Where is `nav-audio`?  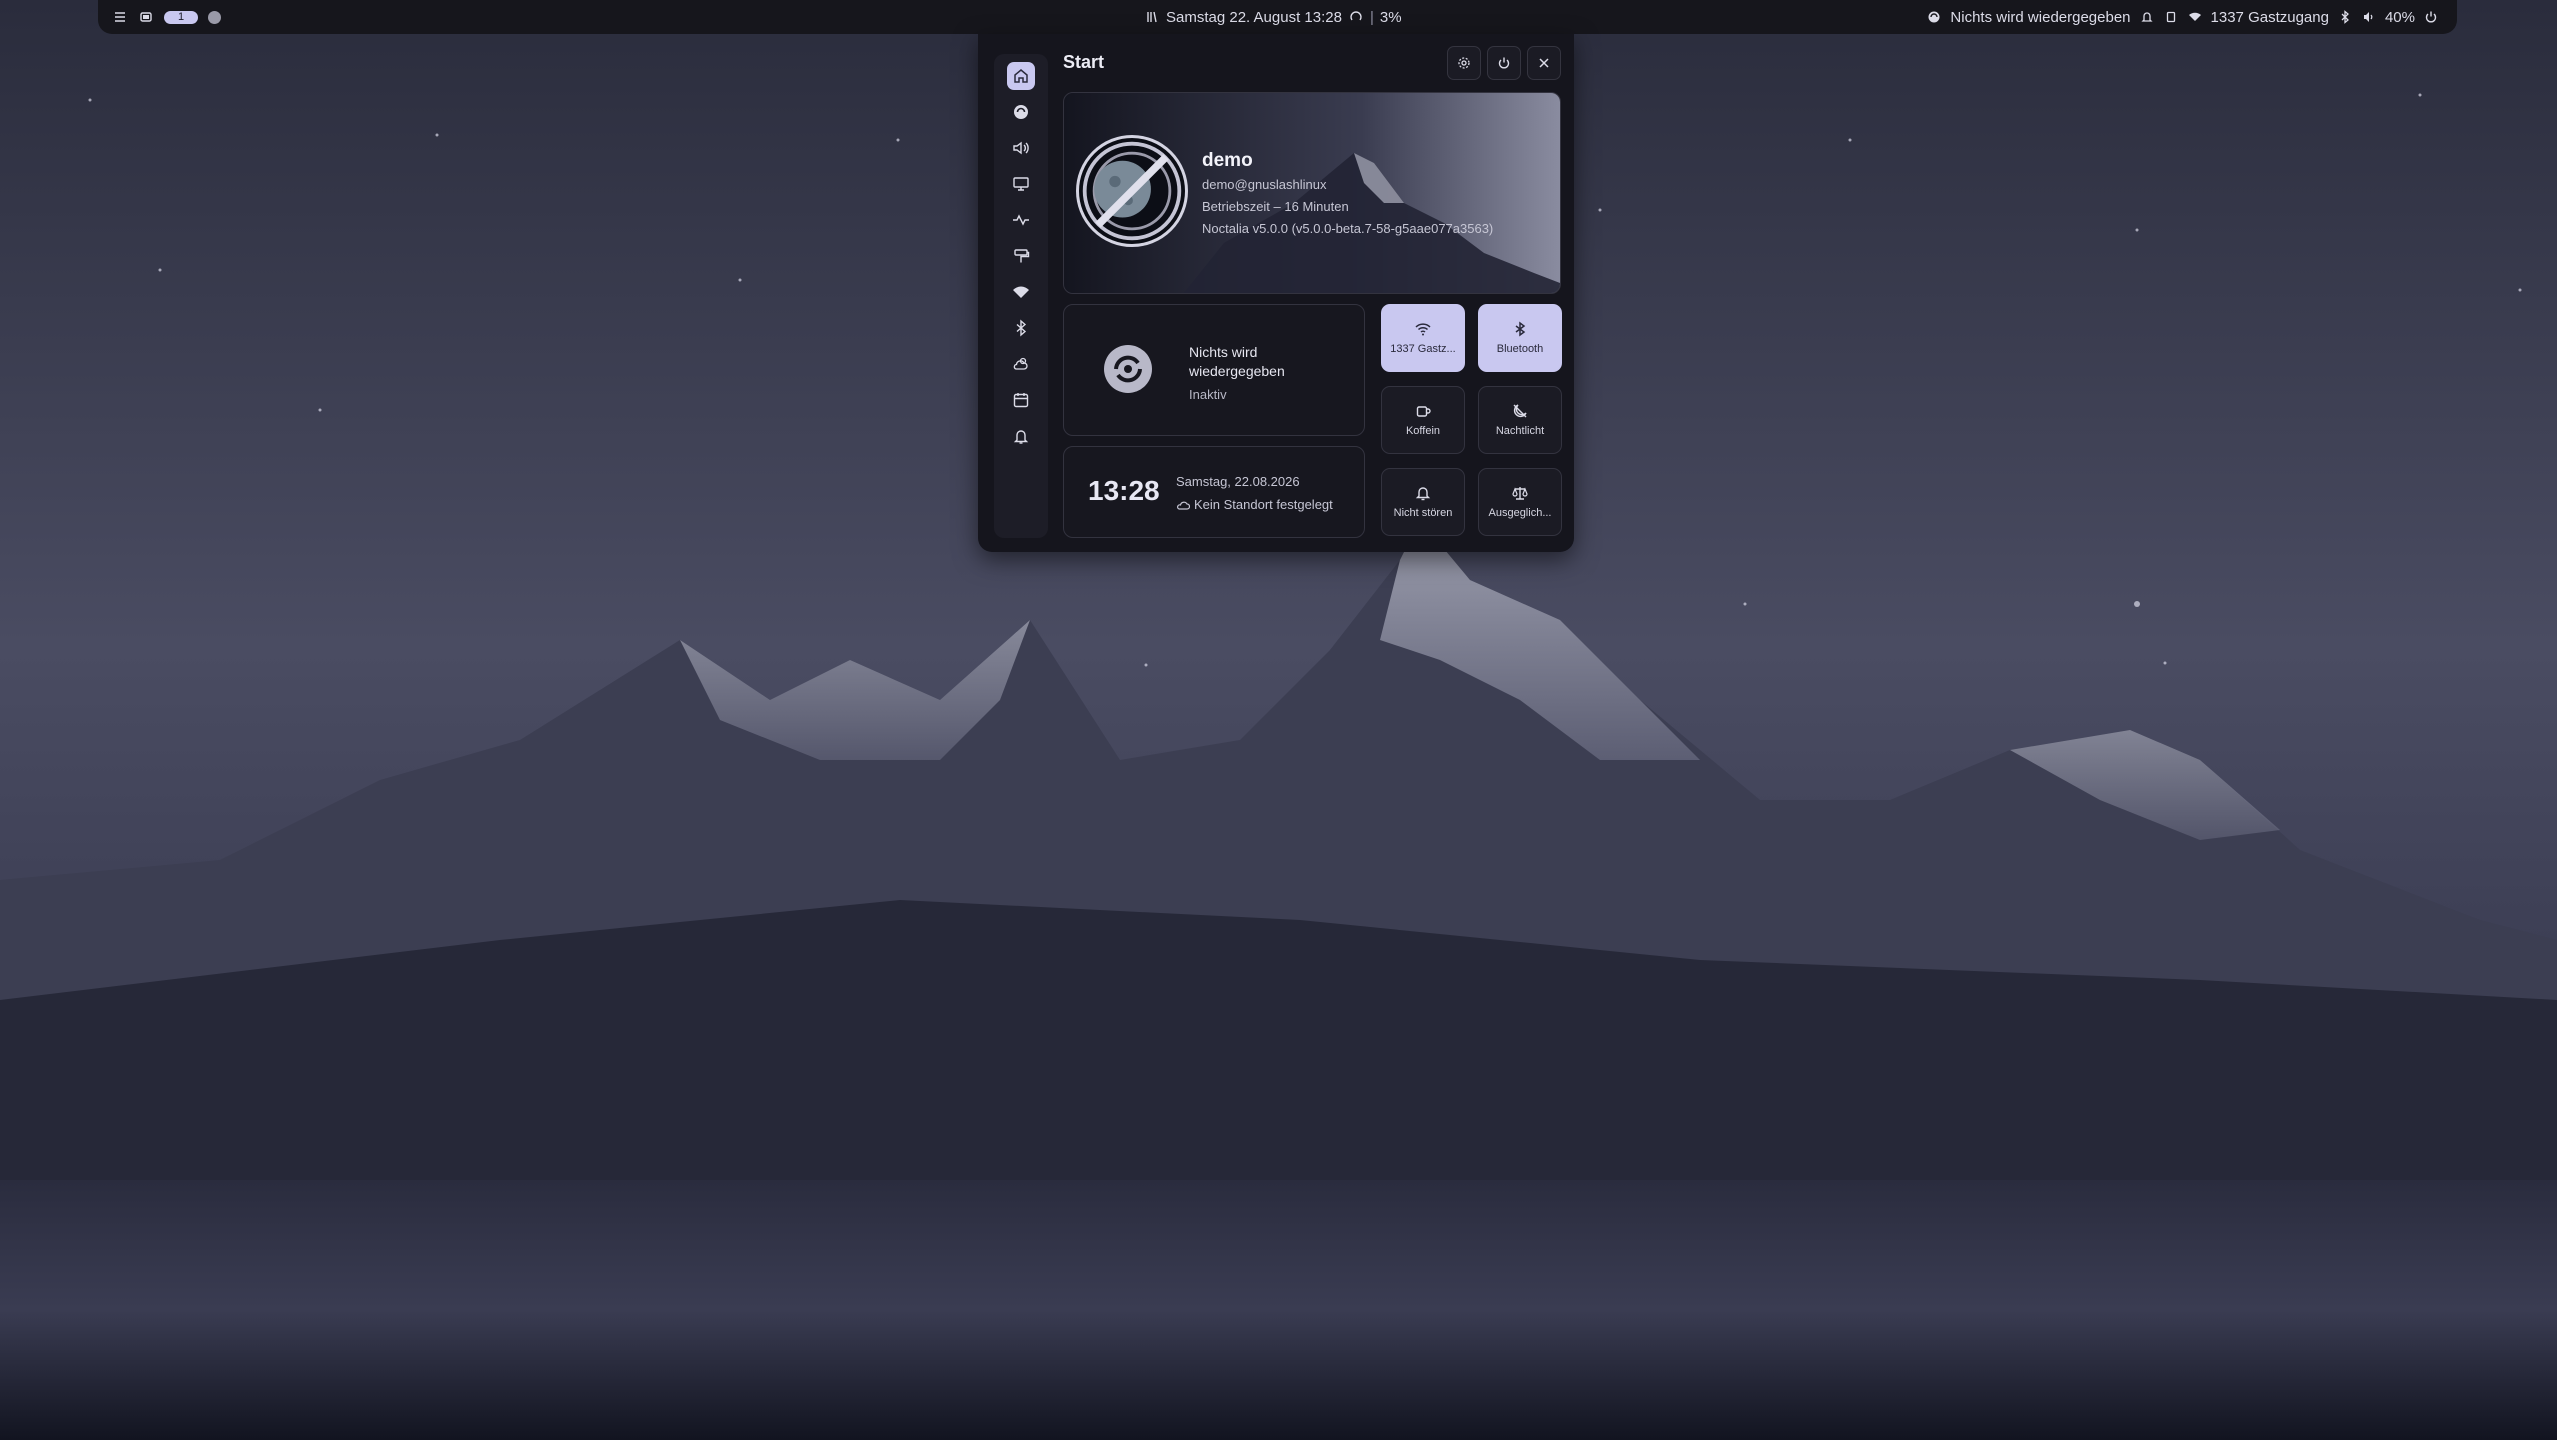 nav-audio is located at coordinates (1021, 148).